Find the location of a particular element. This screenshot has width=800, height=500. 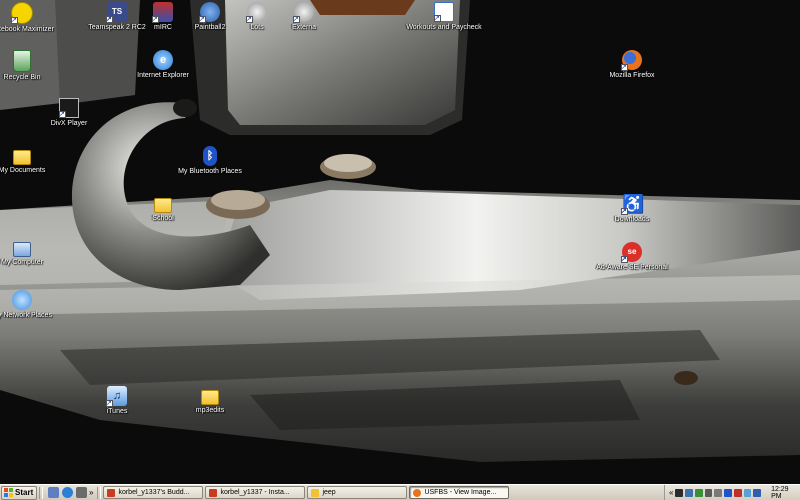

tray-expand-button: « is located at coordinates (671, 492).